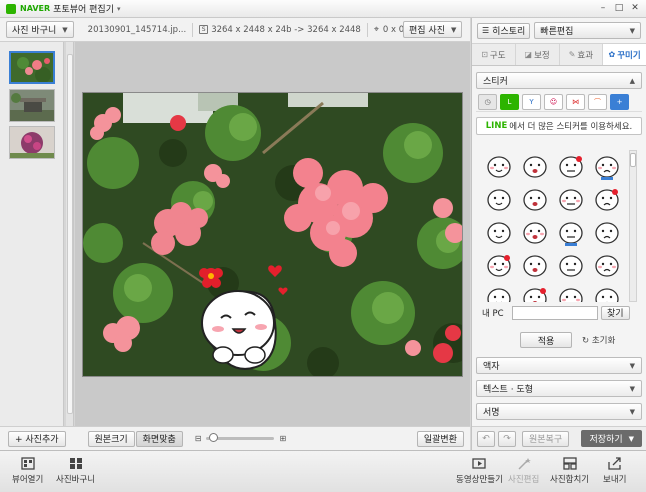 The image size is (646, 492). Describe the element at coordinates (75, 471) in the screenshot. I see `photo-basket-action: 사진바구니` at that location.